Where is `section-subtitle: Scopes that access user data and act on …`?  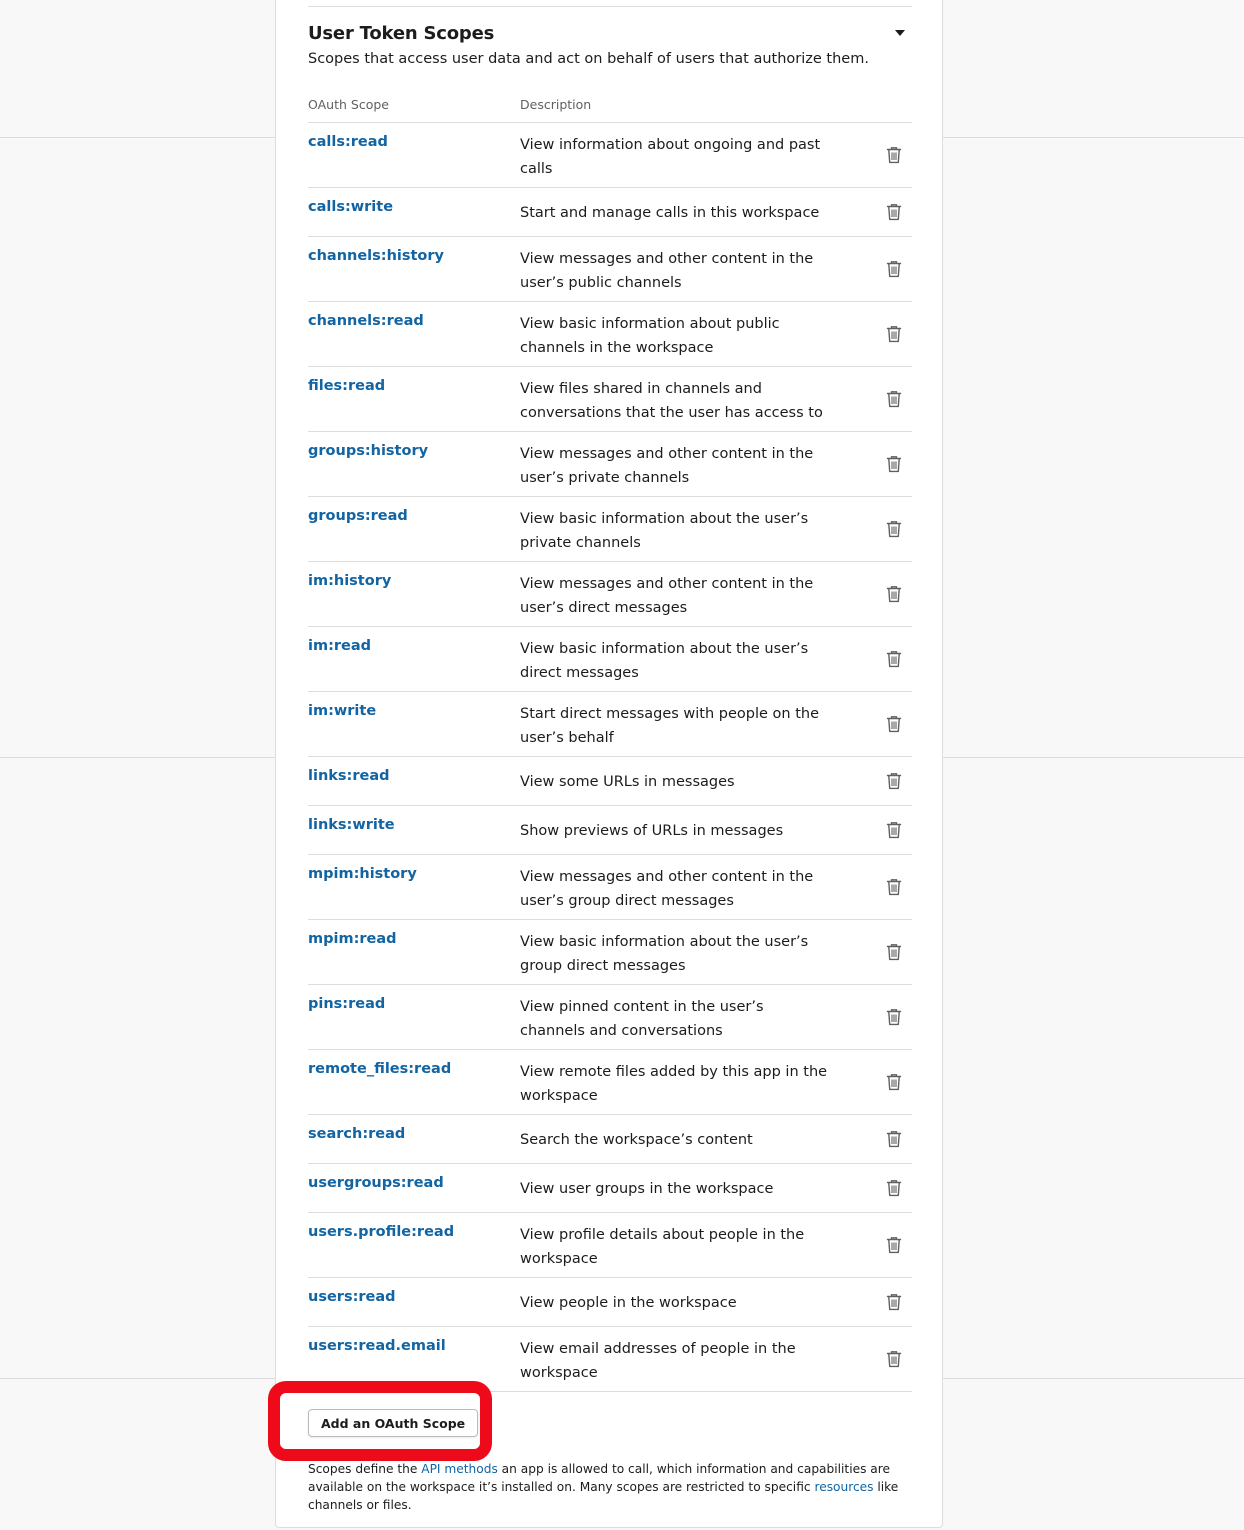 section-subtitle: Scopes that access user data and act on … is located at coordinates (588, 59).